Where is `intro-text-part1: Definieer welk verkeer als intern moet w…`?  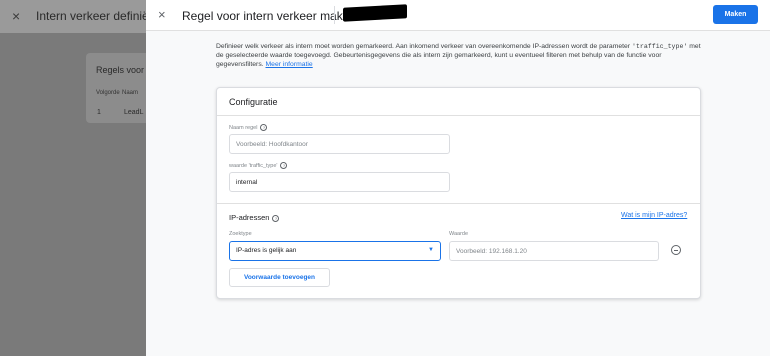
intro-text-part1: Definieer welk verkeer als intern moet w… is located at coordinates (424, 46).